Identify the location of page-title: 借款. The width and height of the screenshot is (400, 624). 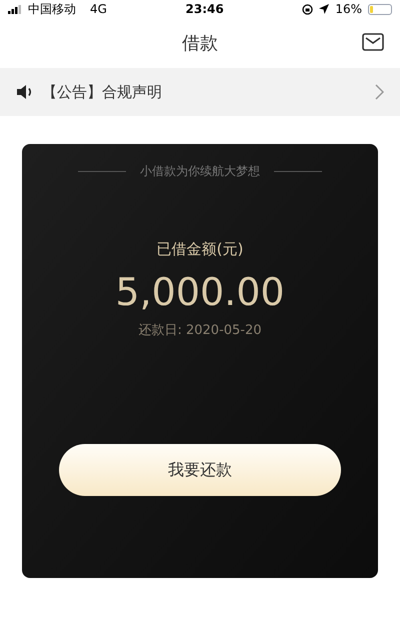
(200, 44).